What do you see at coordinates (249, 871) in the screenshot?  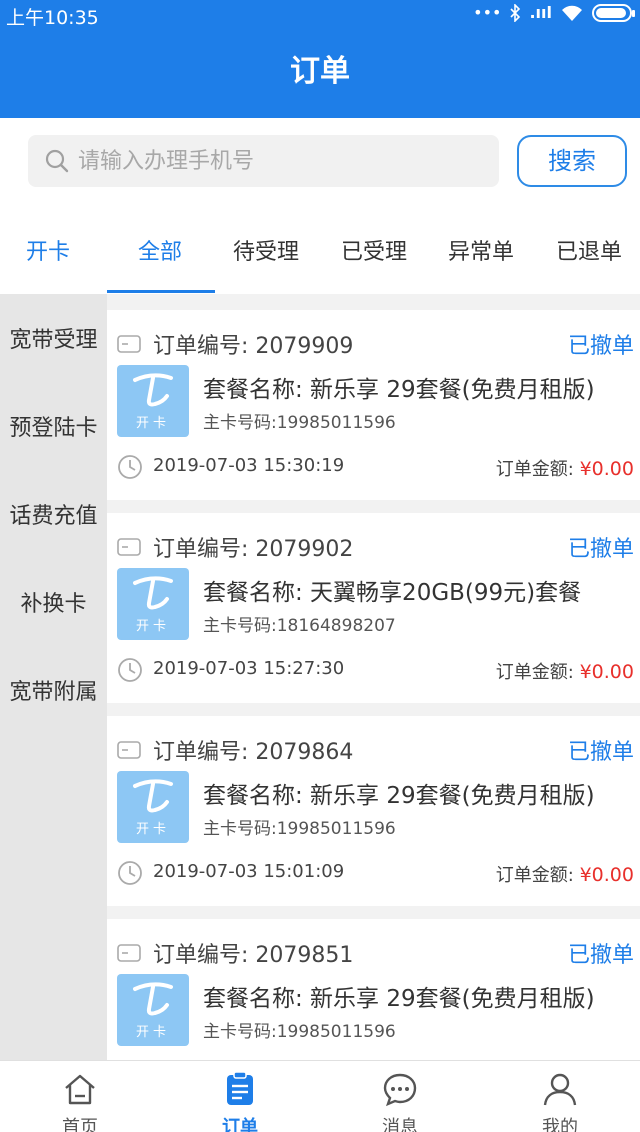 I see `order-datetime: 2019-07-03 15:01:09` at bounding box center [249, 871].